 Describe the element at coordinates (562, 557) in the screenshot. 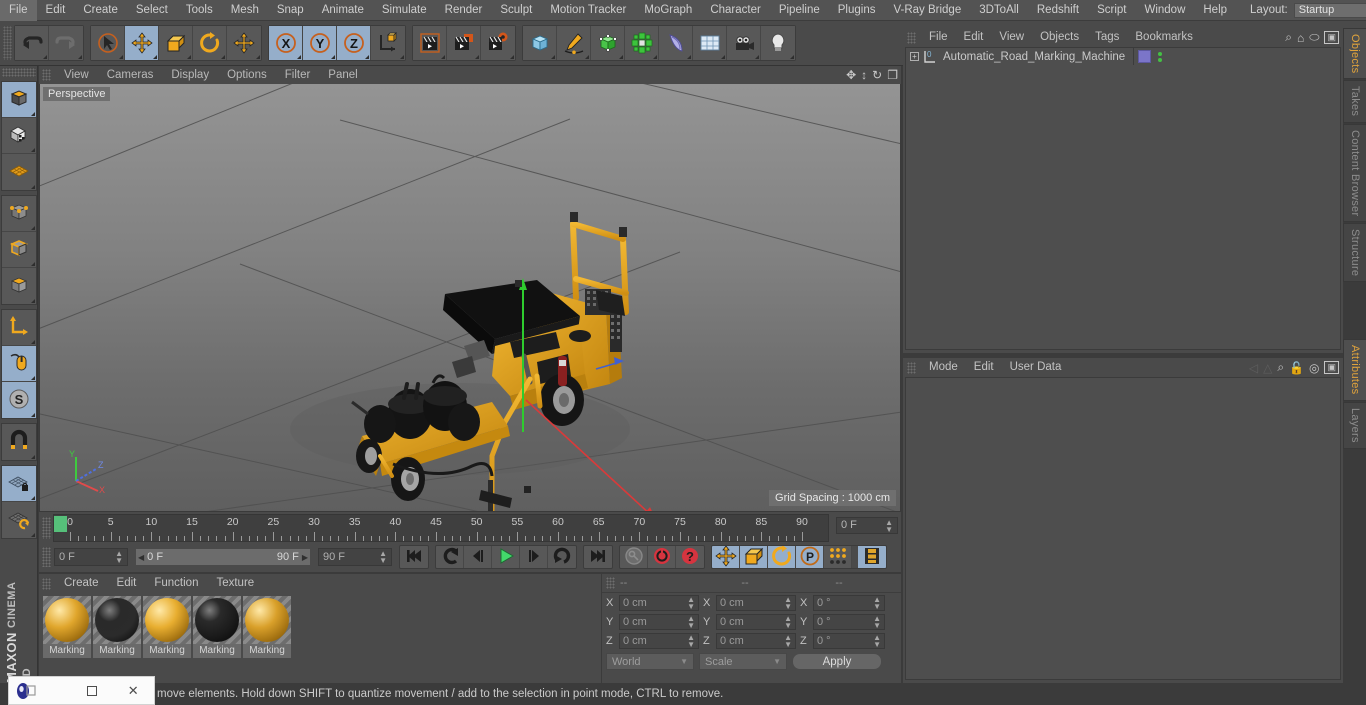

I see `play-forwards-loop-button` at that location.